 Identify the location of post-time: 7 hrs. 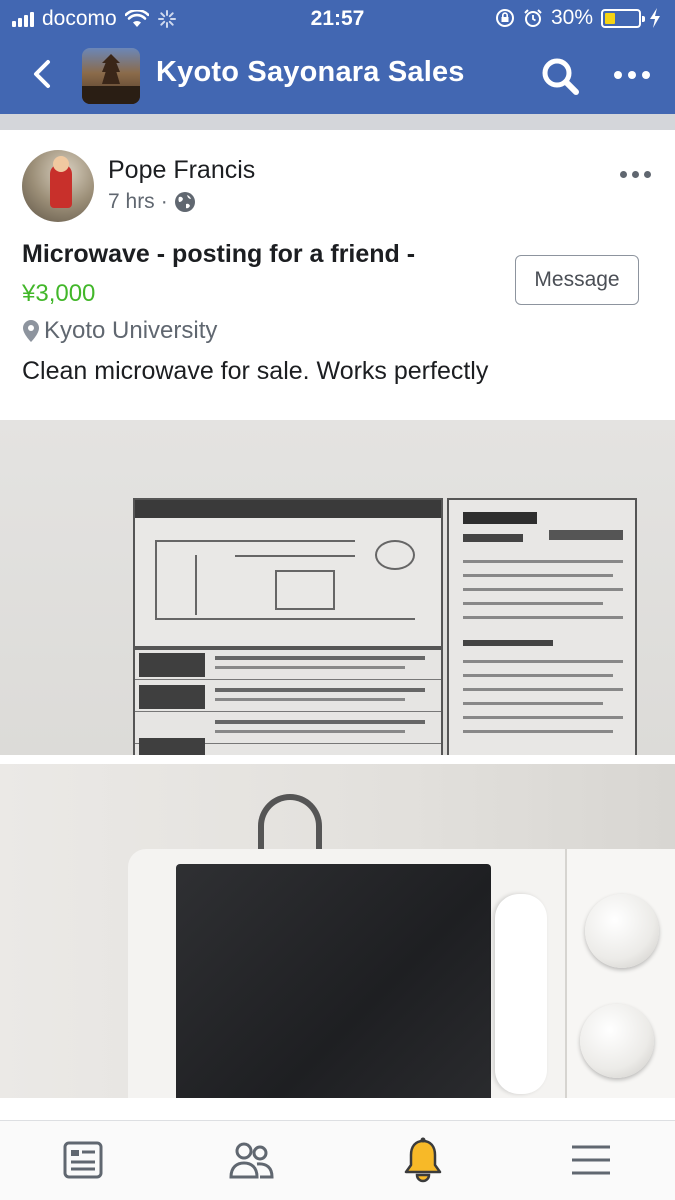
(131, 202).